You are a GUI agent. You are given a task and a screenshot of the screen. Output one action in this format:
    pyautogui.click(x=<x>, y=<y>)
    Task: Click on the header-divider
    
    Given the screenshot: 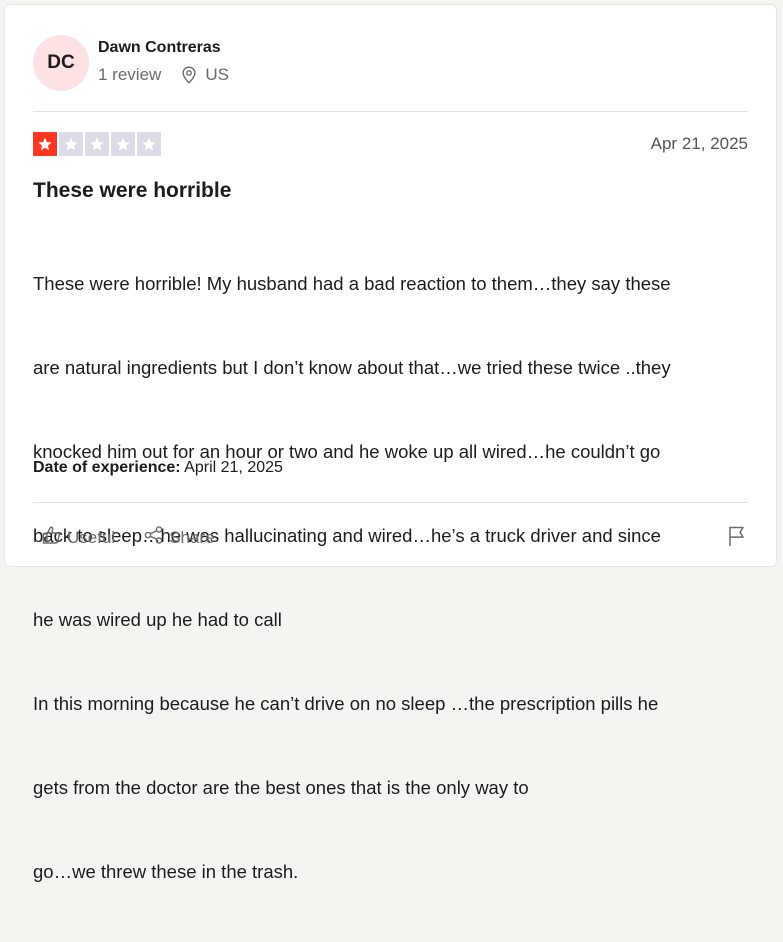 What is the action you would take?
    pyautogui.click(x=390, y=111)
    